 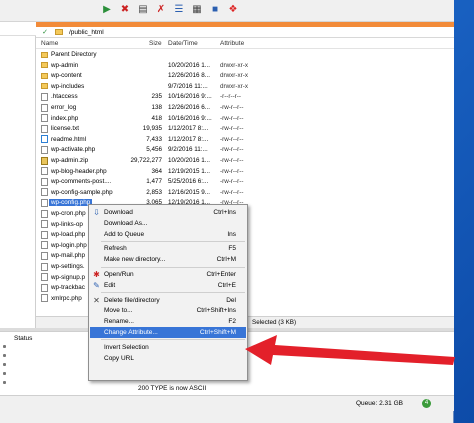 I want to click on file-size: 7,433, so click(x=154, y=139).